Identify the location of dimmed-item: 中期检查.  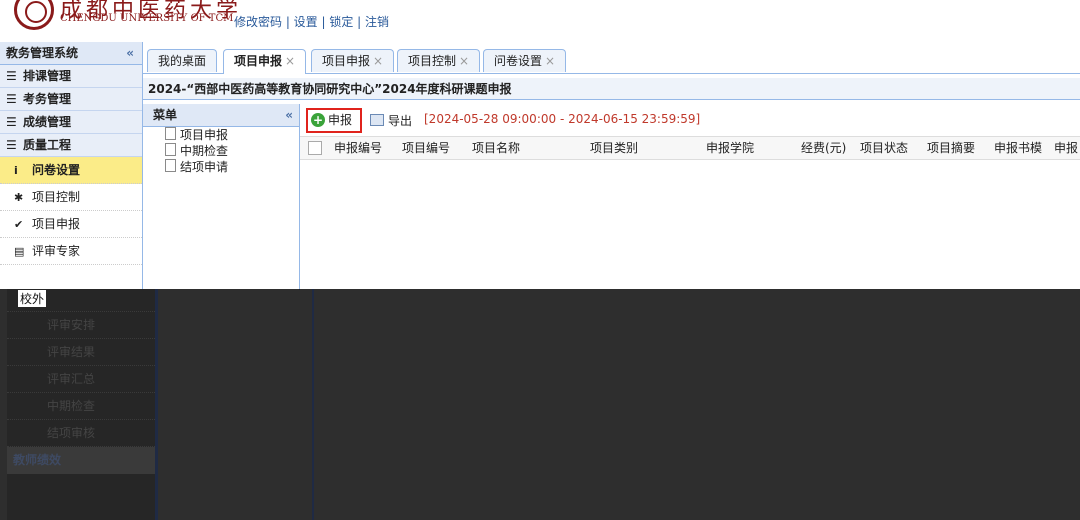
(81, 406).